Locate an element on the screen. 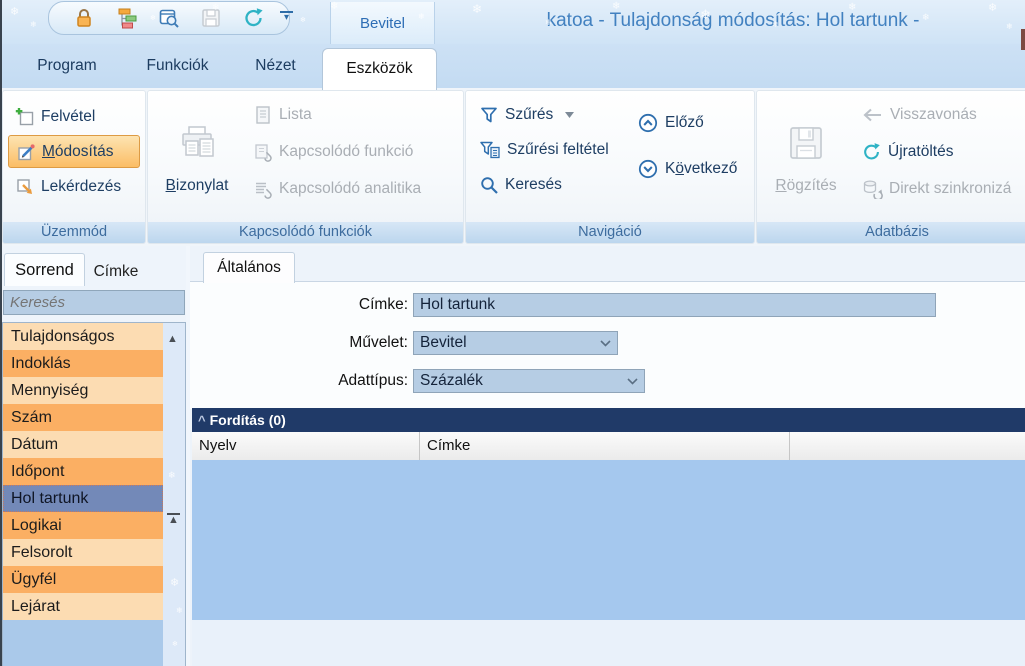  adattipus-dropdown: Százalék is located at coordinates (529, 381).